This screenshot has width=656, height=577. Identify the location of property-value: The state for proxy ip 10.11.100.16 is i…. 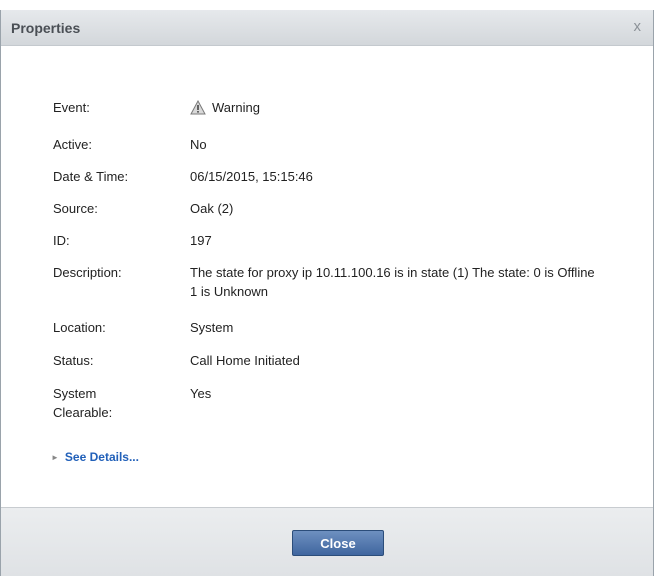
(392, 282).